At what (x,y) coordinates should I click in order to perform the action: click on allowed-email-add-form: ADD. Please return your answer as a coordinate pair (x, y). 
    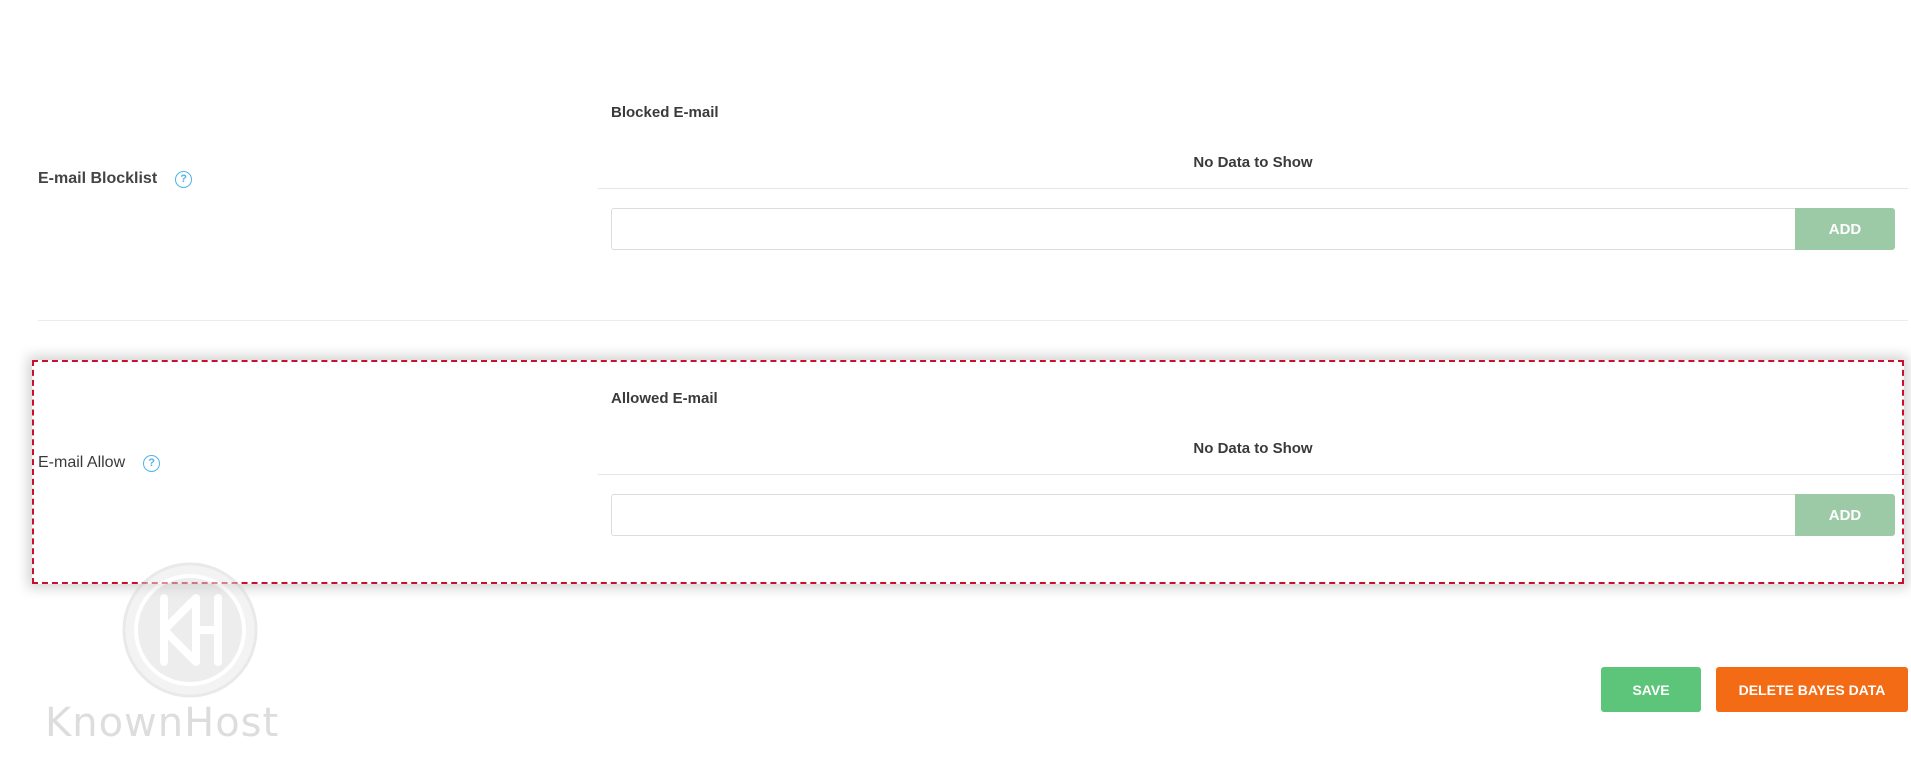
    Looking at the image, I should click on (1253, 515).